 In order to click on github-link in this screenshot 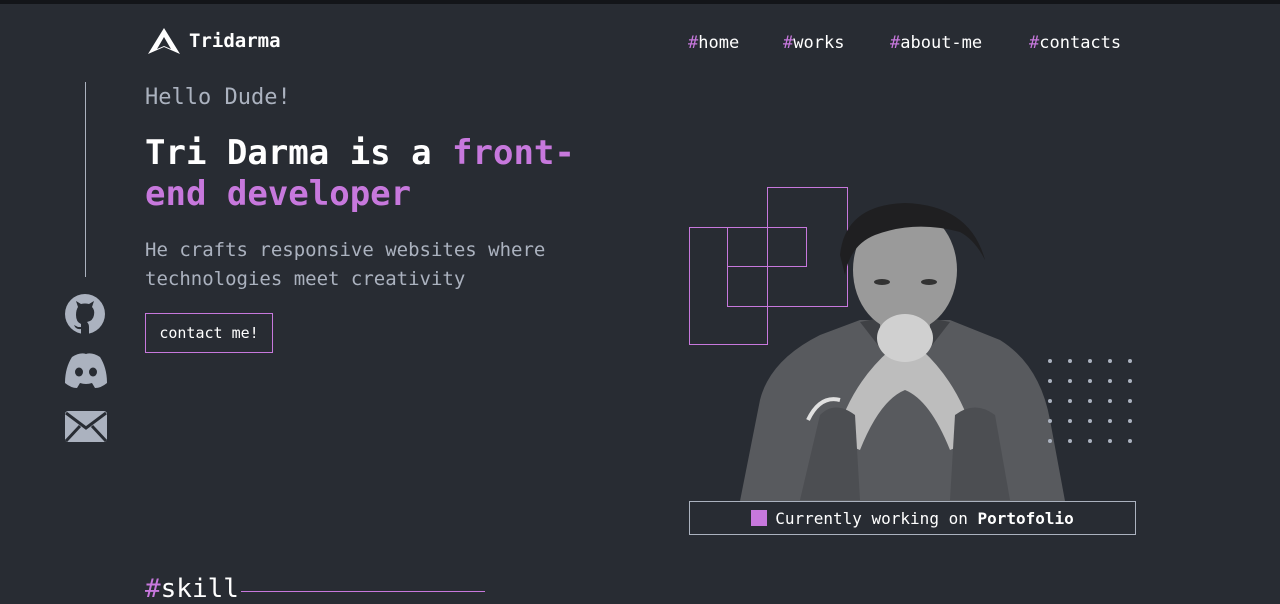, I will do `click(86, 313)`.